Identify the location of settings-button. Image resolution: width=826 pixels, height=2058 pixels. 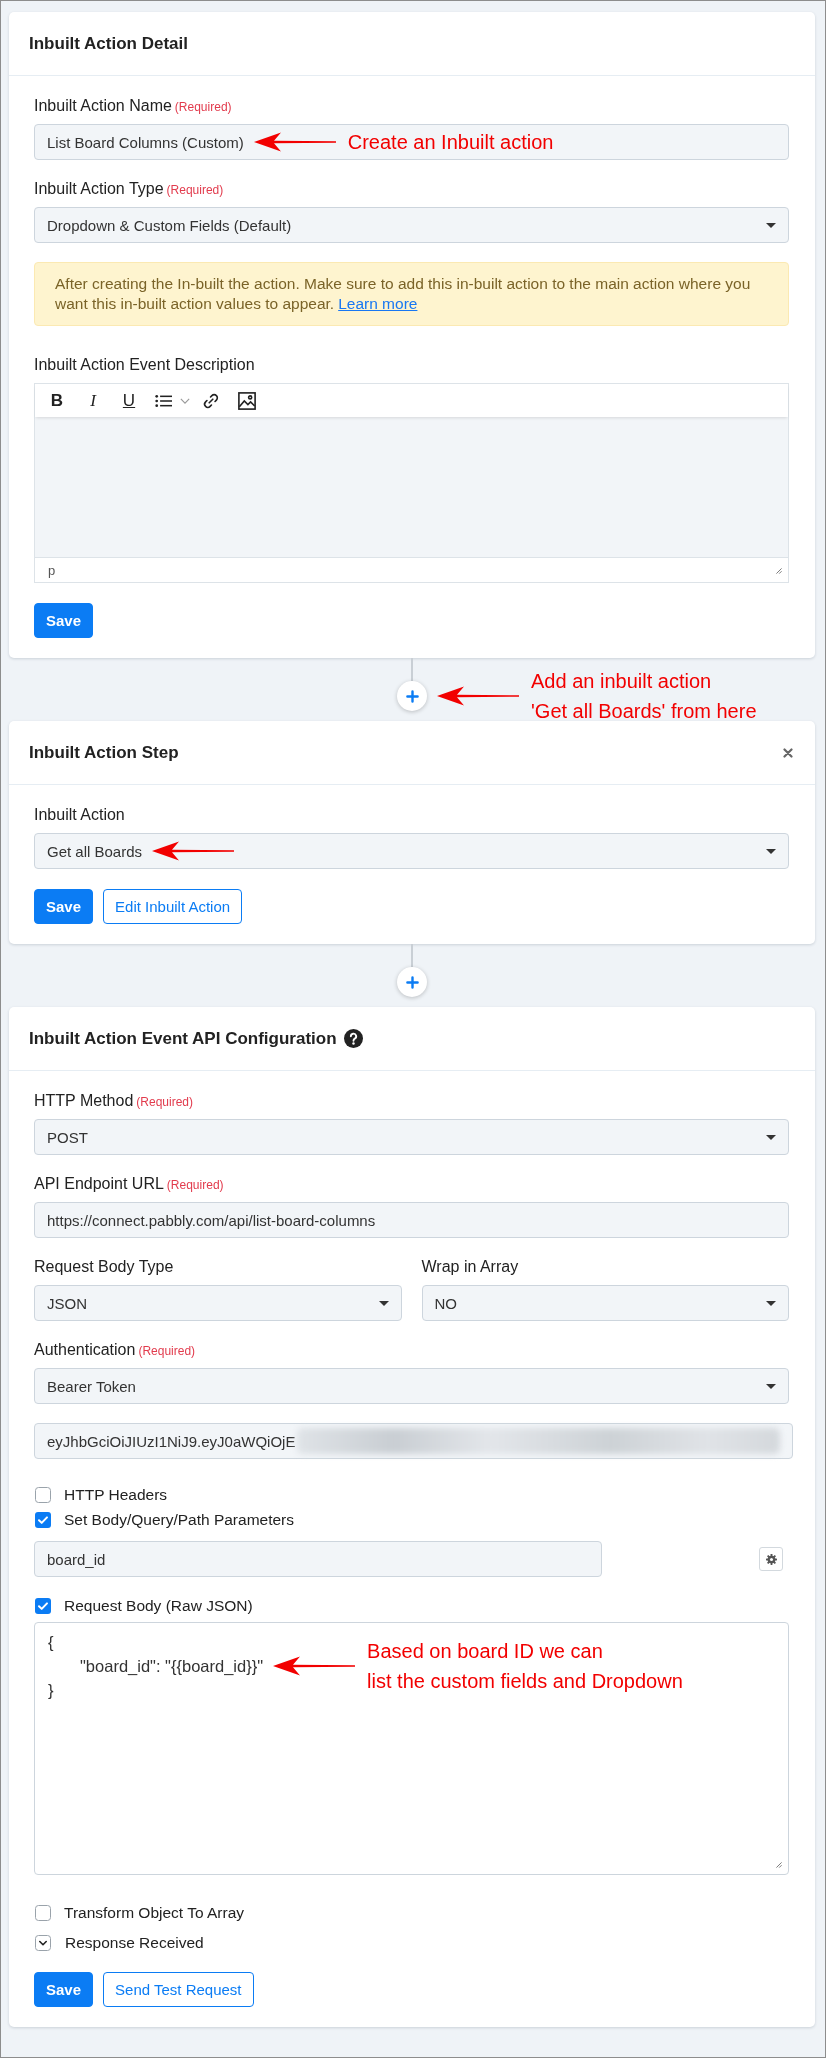
(771, 1559).